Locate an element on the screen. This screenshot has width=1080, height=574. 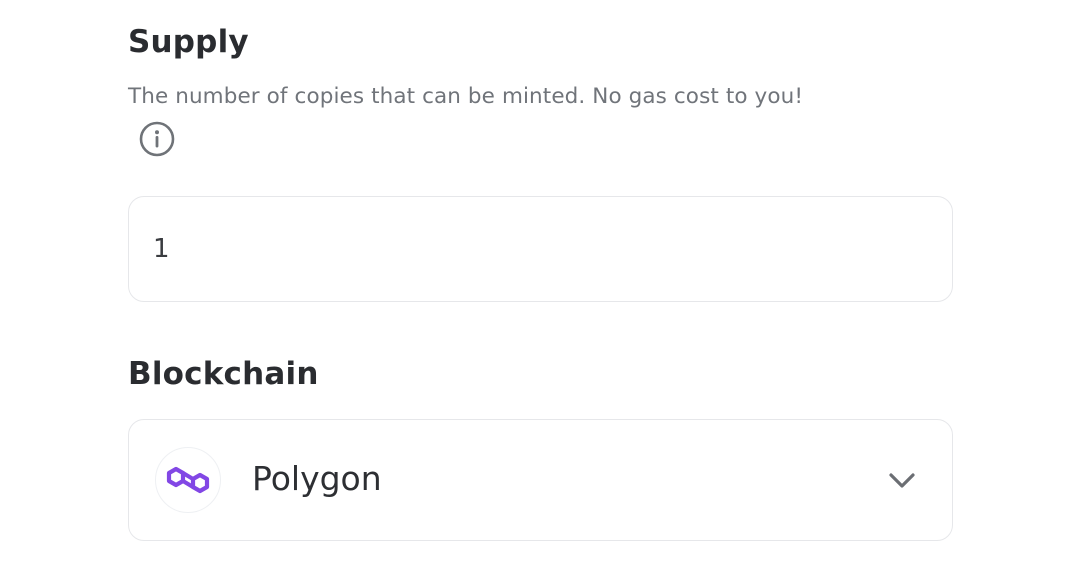
chevron-down-icon is located at coordinates (902, 480).